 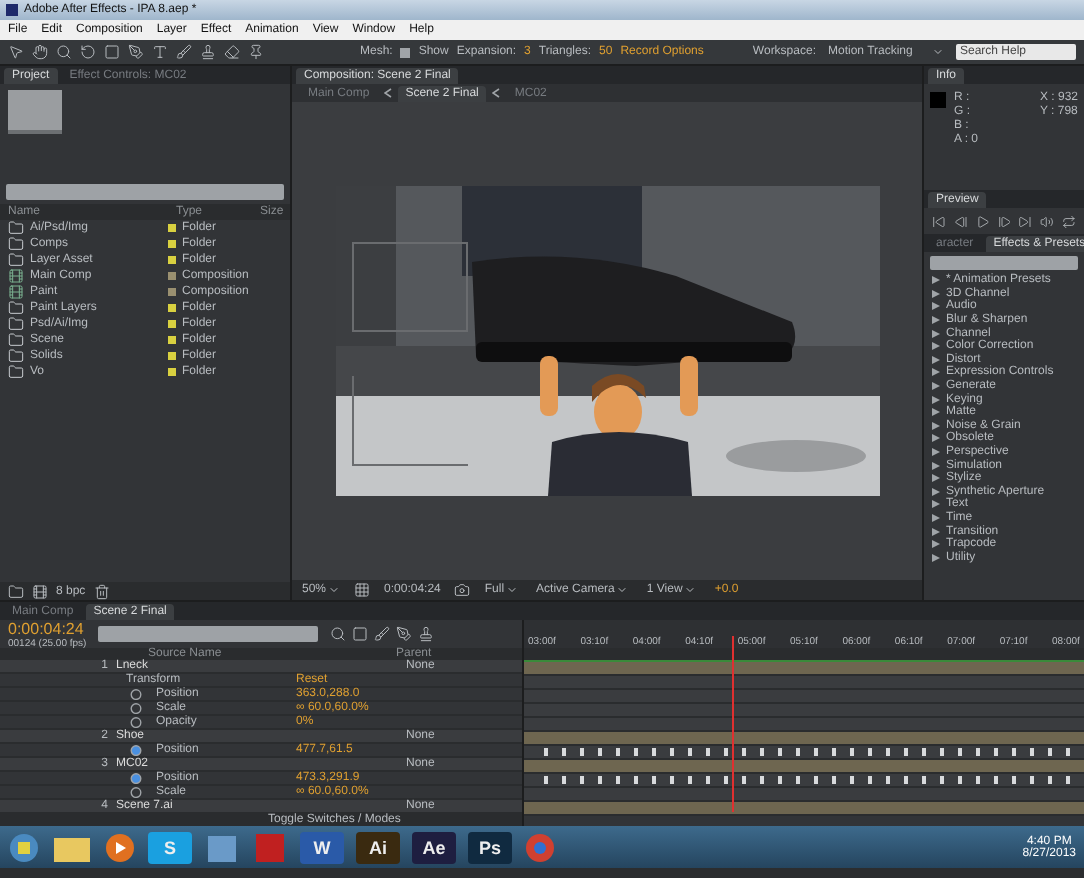 I want to click on current-time: 0:00:04:24, so click(x=47, y=628).